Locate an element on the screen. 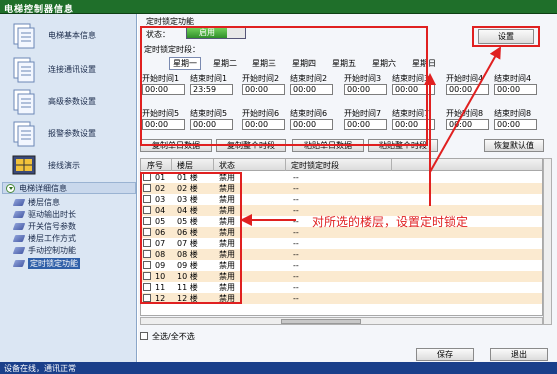  end-time-label: 结束时间2 is located at coordinates (309, 78).